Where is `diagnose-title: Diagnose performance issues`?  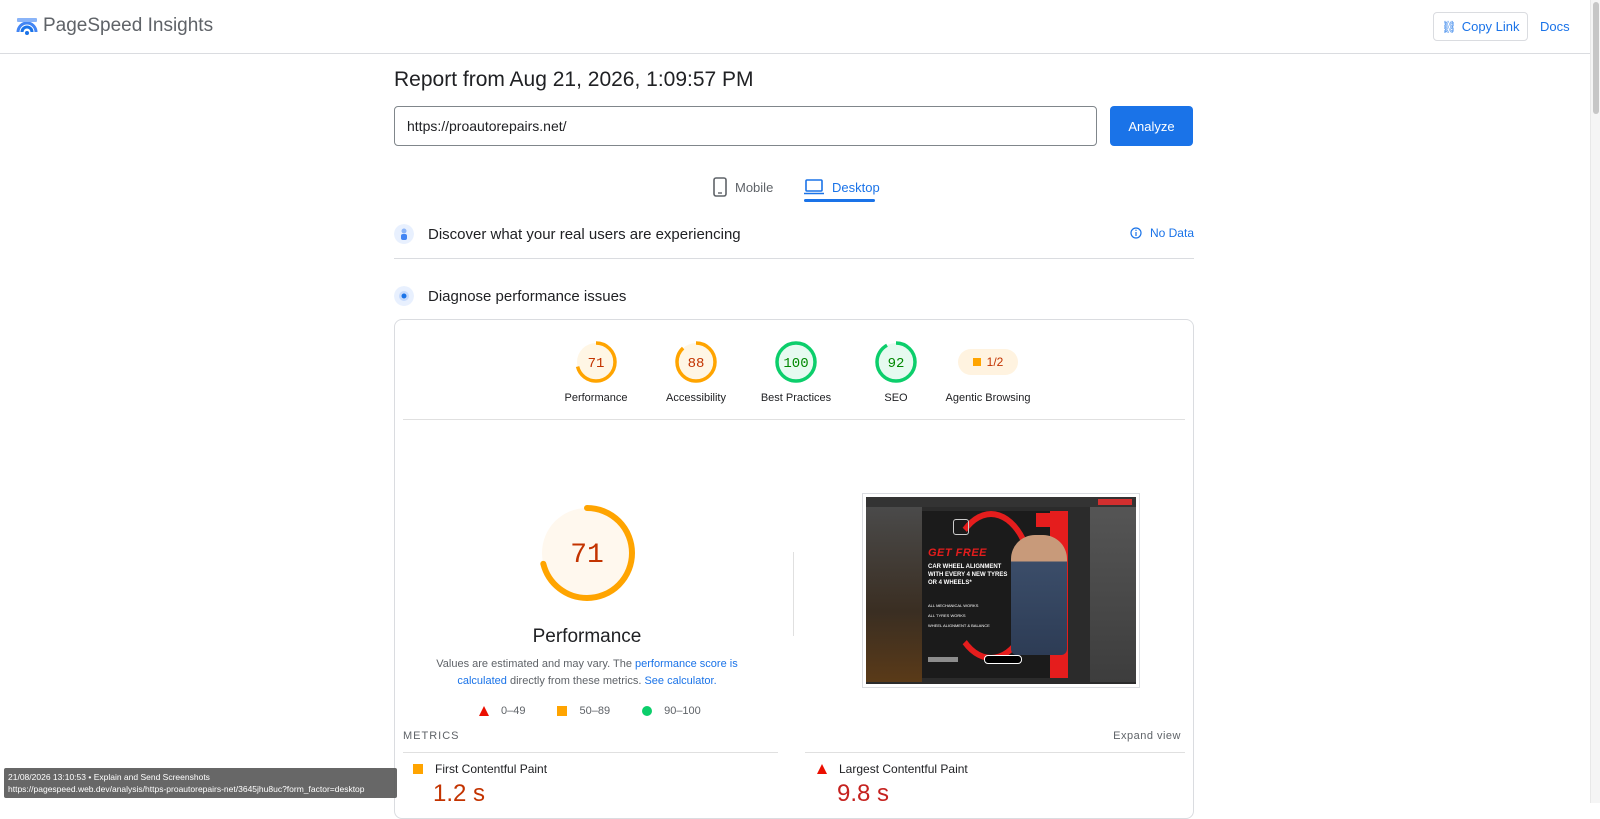
diagnose-title: Diagnose performance issues is located at coordinates (527, 296).